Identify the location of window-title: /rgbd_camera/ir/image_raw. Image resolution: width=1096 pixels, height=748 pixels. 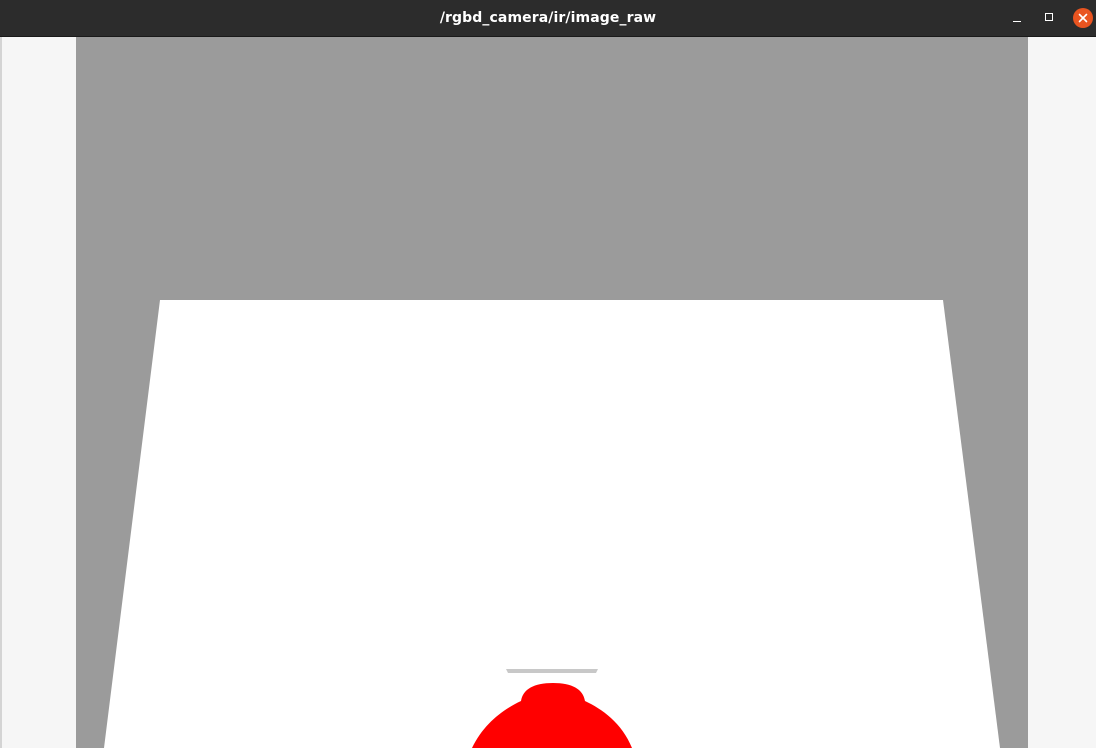
(548, 18).